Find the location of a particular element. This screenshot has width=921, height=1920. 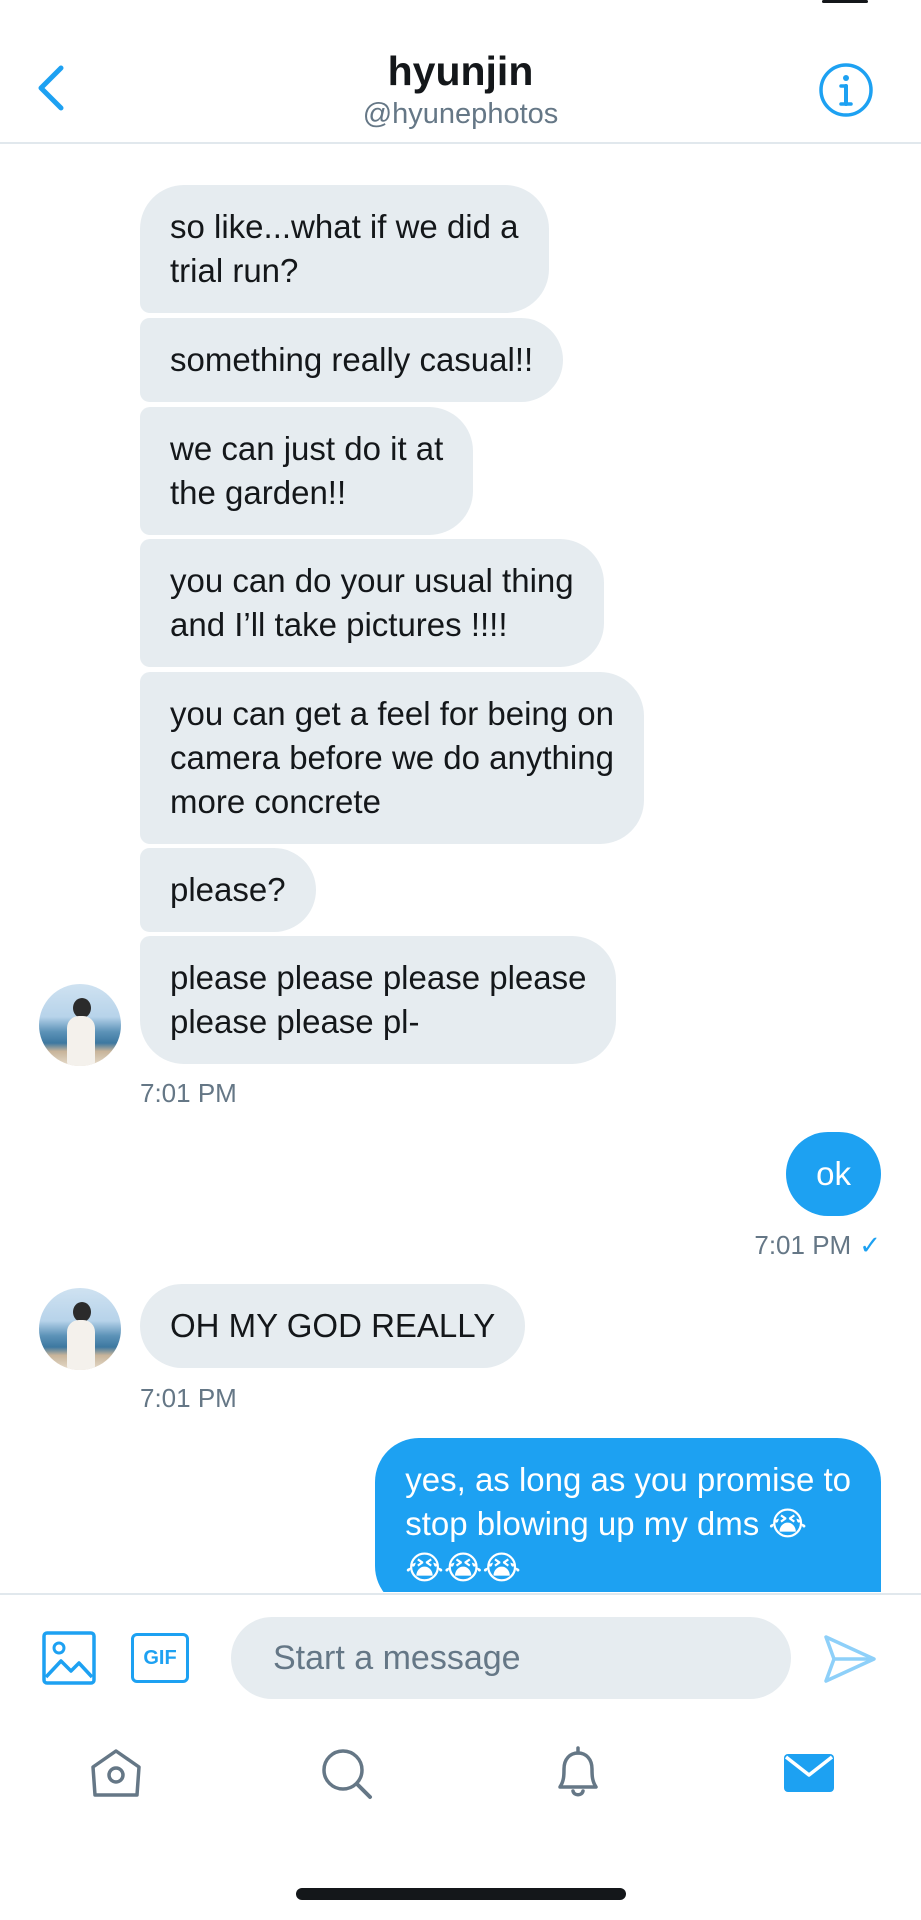

mail-icon is located at coordinates (809, 1773).